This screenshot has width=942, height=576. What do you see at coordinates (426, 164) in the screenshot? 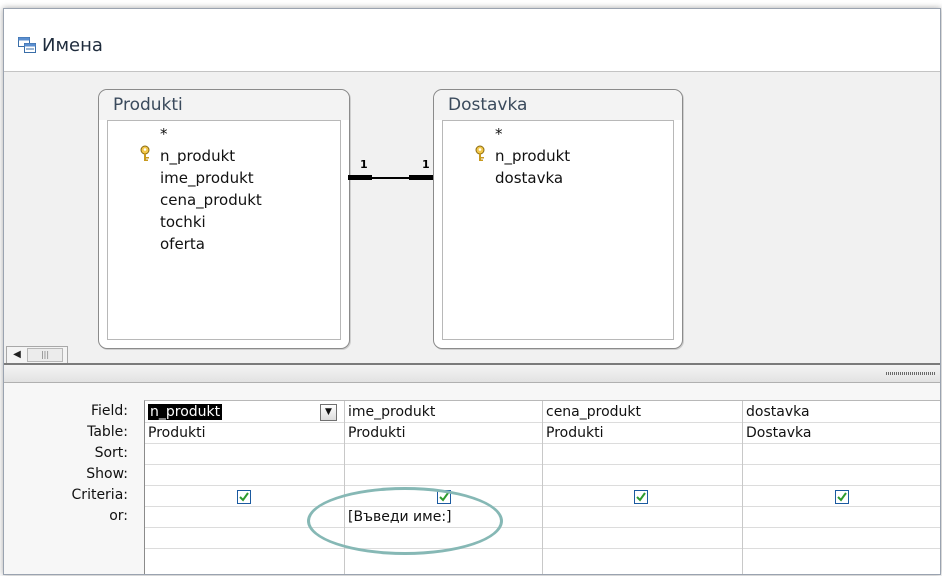
I see `relationship-label-right: 1` at bounding box center [426, 164].